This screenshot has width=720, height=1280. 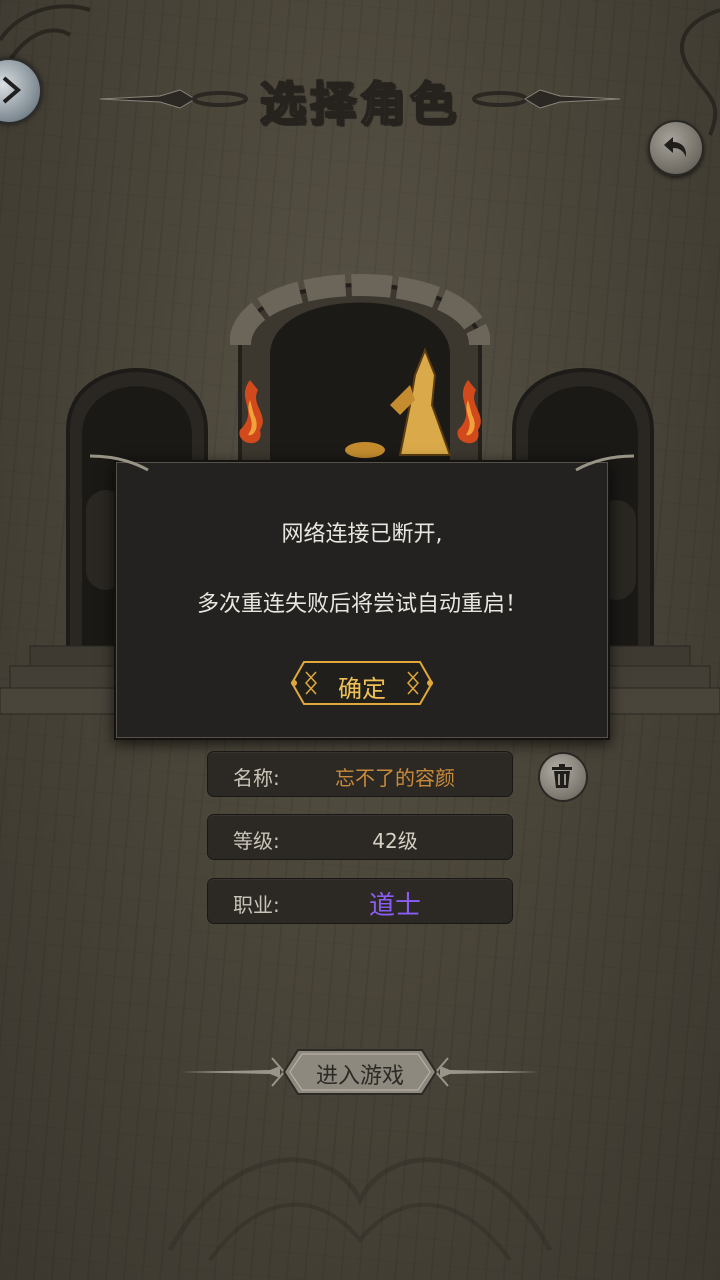 I want to click on corner-ornament-right, so click(x=699, y=72).